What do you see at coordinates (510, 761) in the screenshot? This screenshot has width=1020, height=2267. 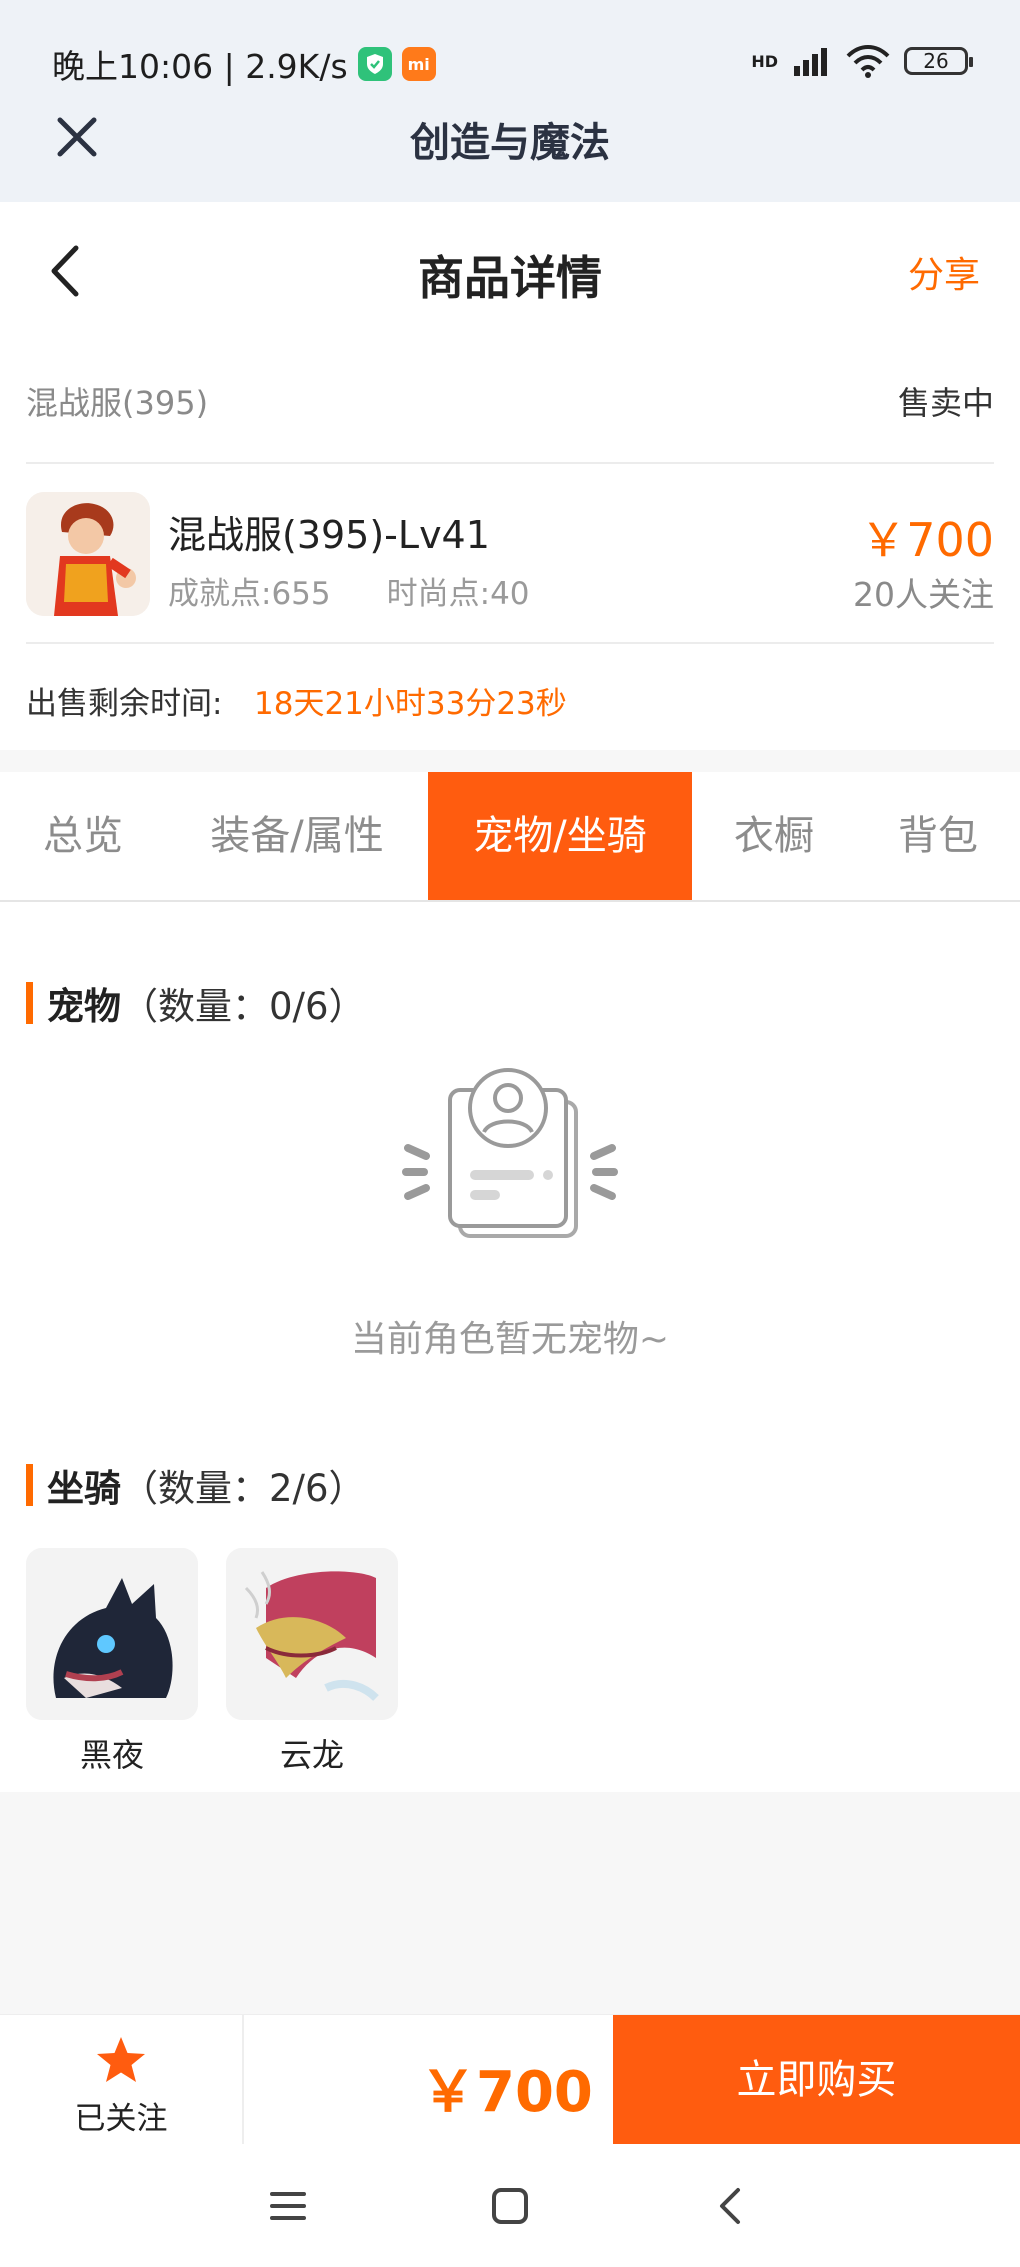 I see `section-gap` at bounding box center [510, 761].